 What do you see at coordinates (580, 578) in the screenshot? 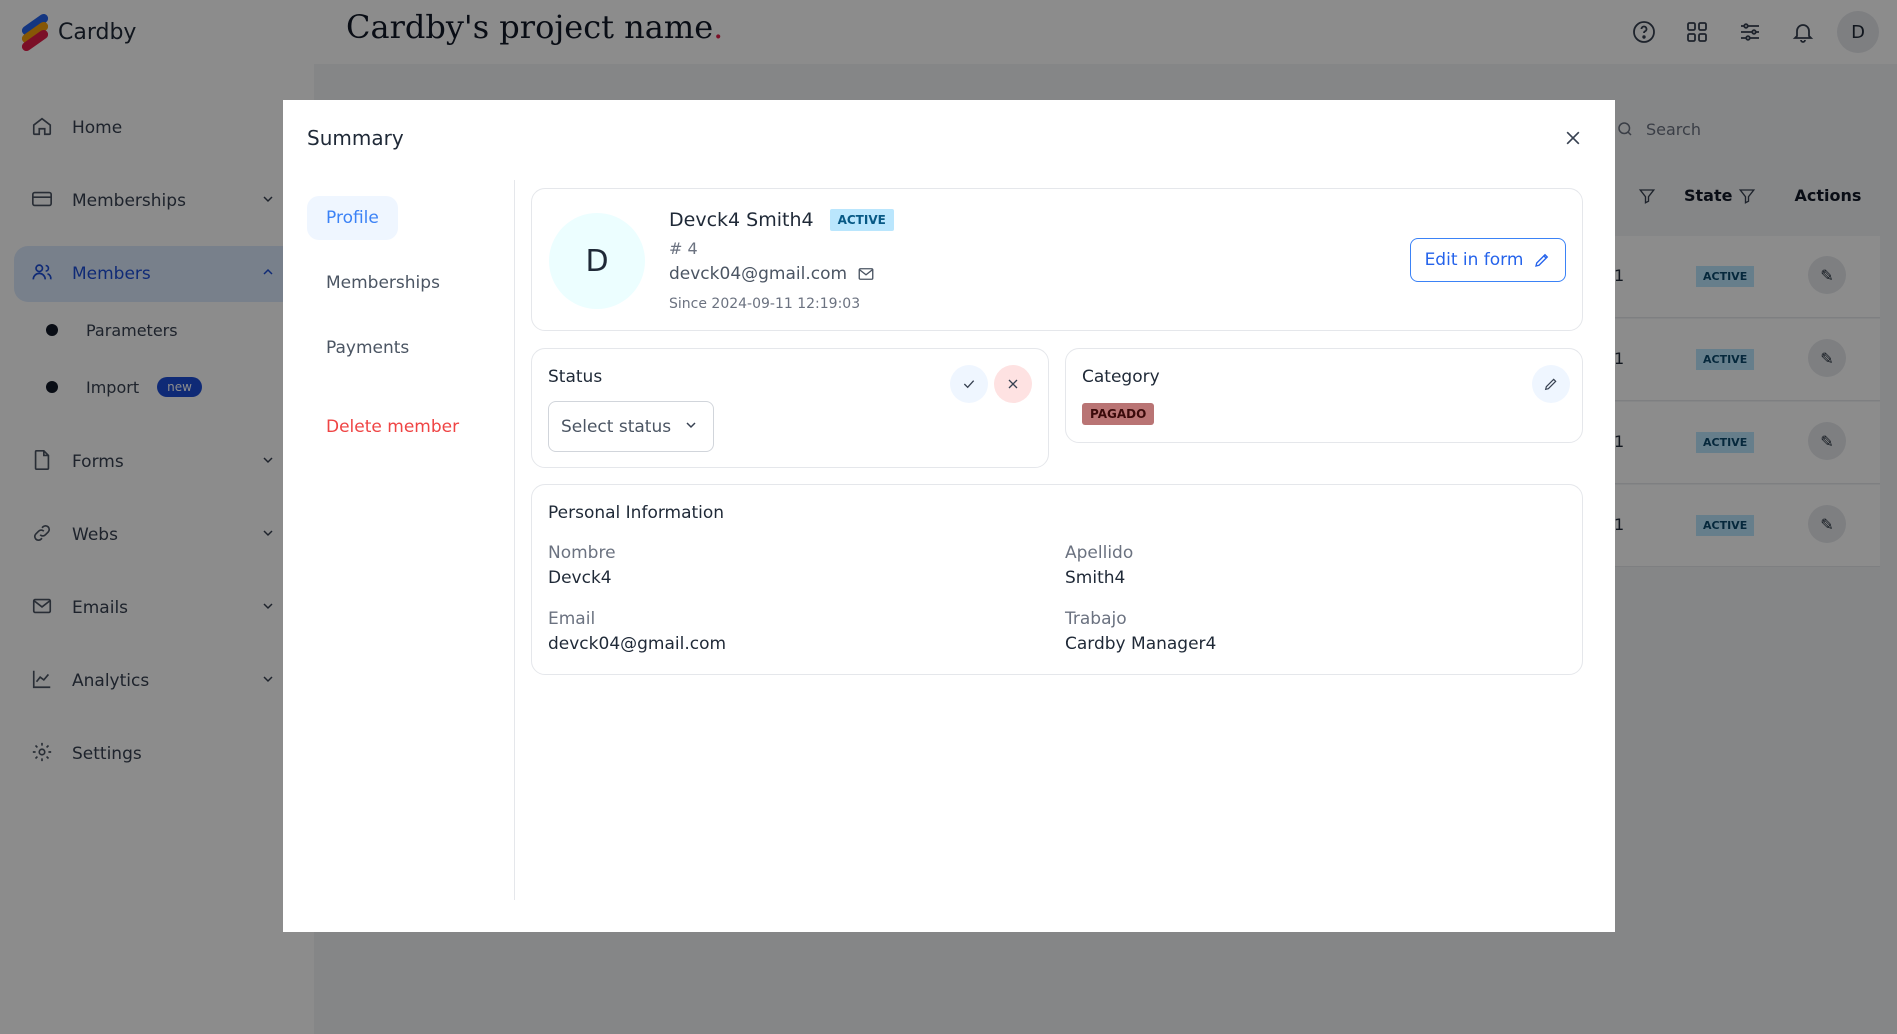
I see `field-value-nombre: Devck4` at bounding box center [580, 578].